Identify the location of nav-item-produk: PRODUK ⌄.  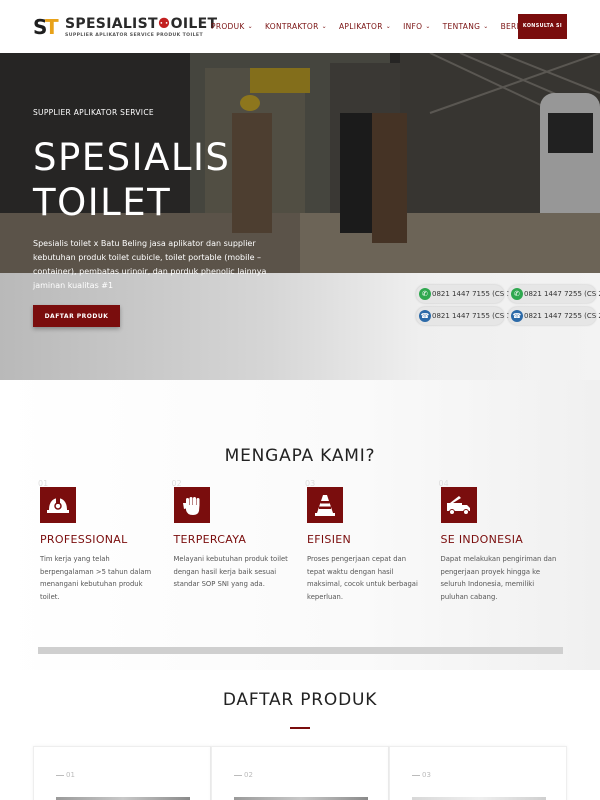
(232, 26).